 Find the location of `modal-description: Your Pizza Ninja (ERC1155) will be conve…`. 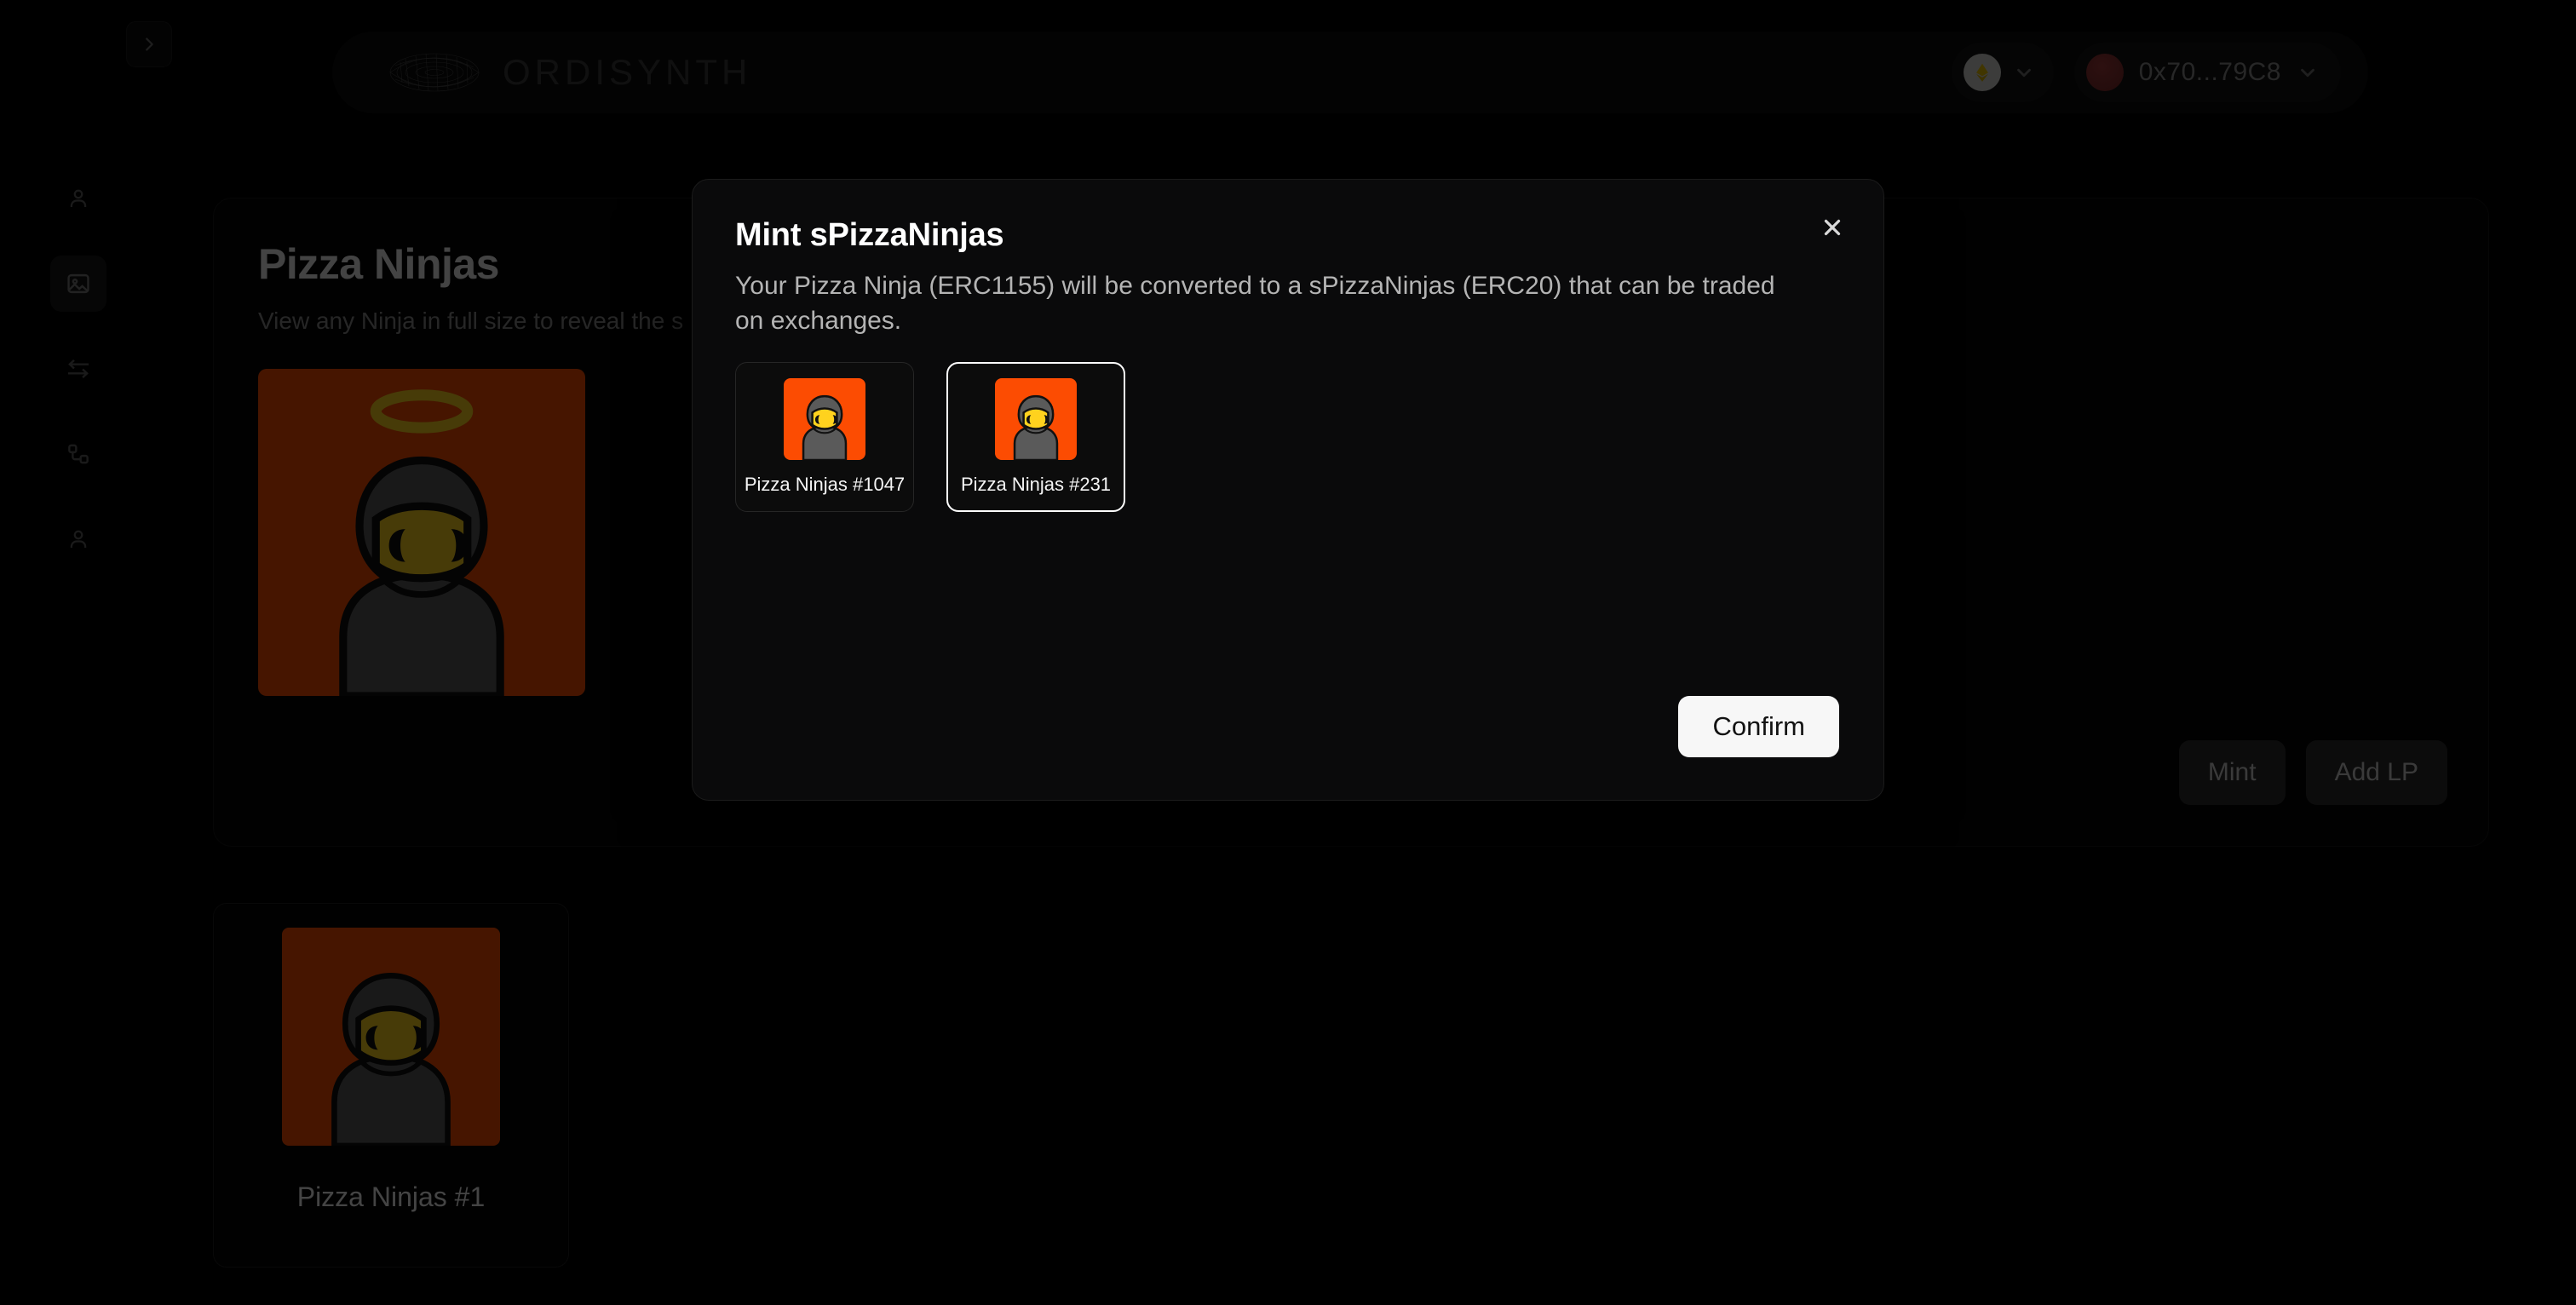

modal-description: Your Pizza Ninja (ERC1155) will be conve… is located at coordinates (1255, 303).